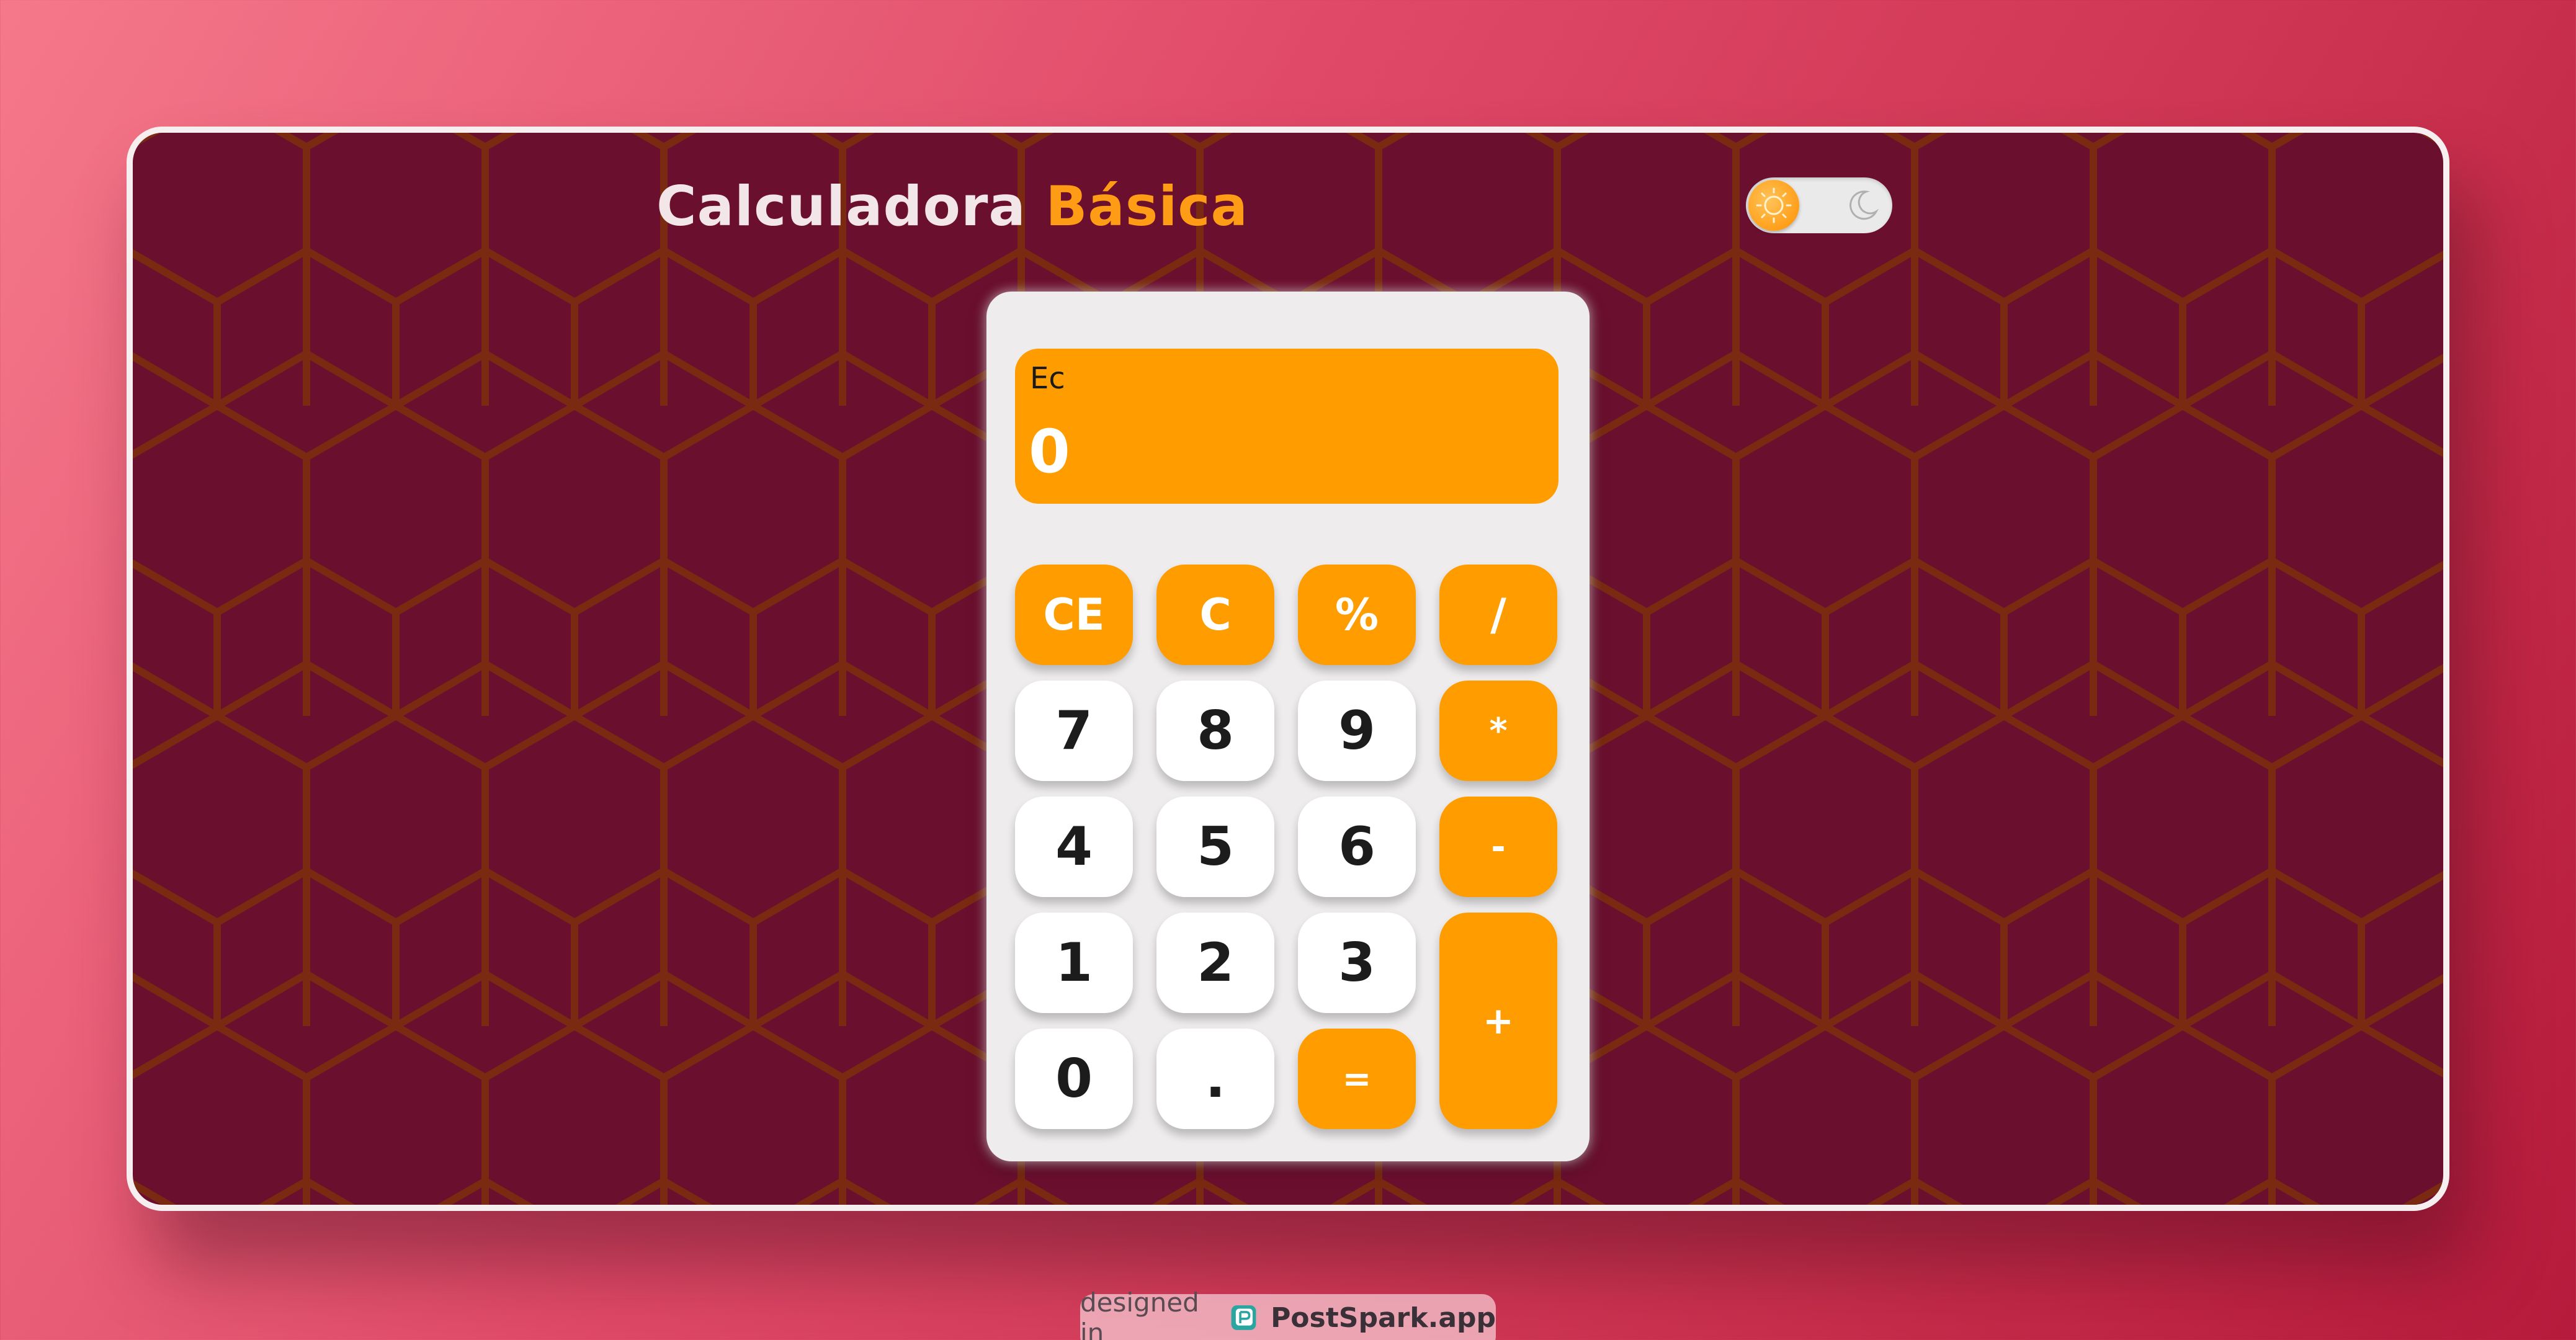 This screenshot has width=2576, height=1340. What do you see at coordinates (1357, 963) in the screenshot?
I see `digit-3-button: 3` at bounding box center [1357, 963].